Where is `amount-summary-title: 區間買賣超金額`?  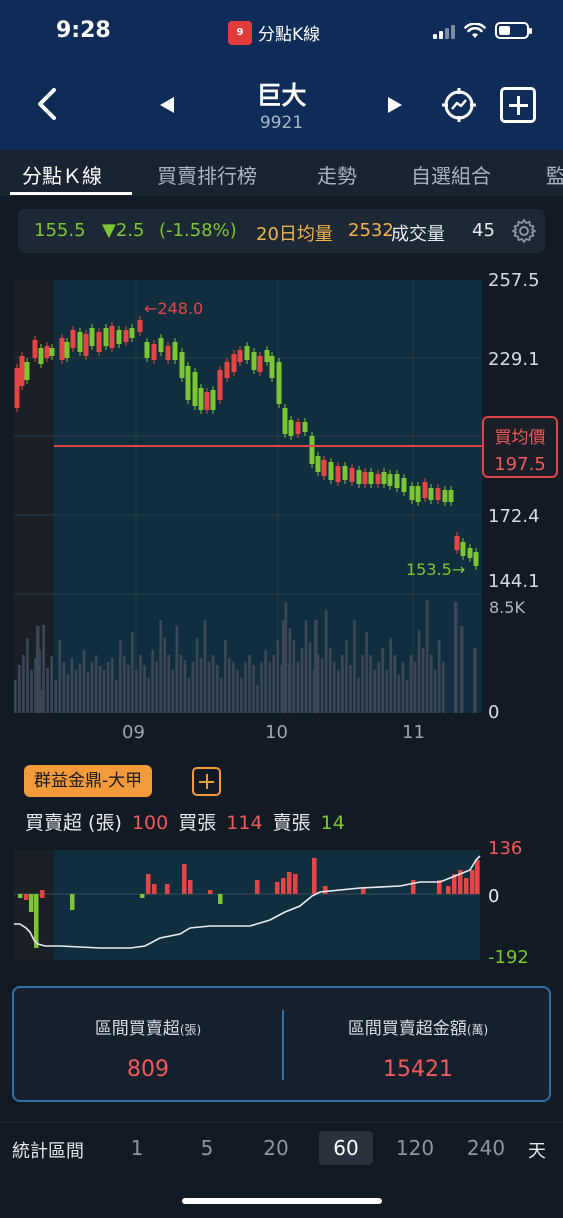
amount-summary-title: 區間買賣超金額 is located at coordinates (407, 1029).